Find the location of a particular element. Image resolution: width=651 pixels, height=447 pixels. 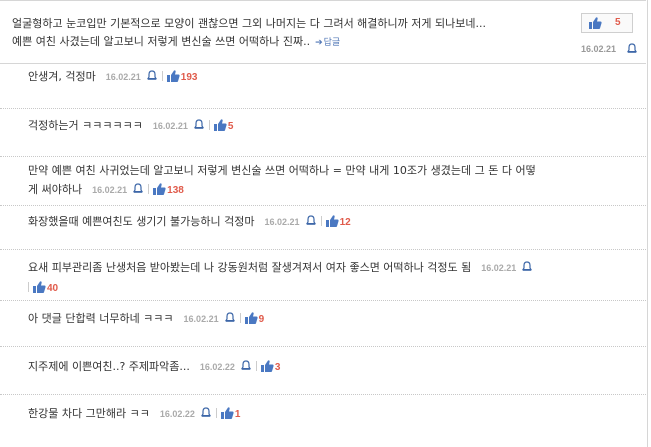

reply-text: 화장했을때 예쁜여친도 생기기 불가능하니 걱정마 is located at coordinates (141, 221).